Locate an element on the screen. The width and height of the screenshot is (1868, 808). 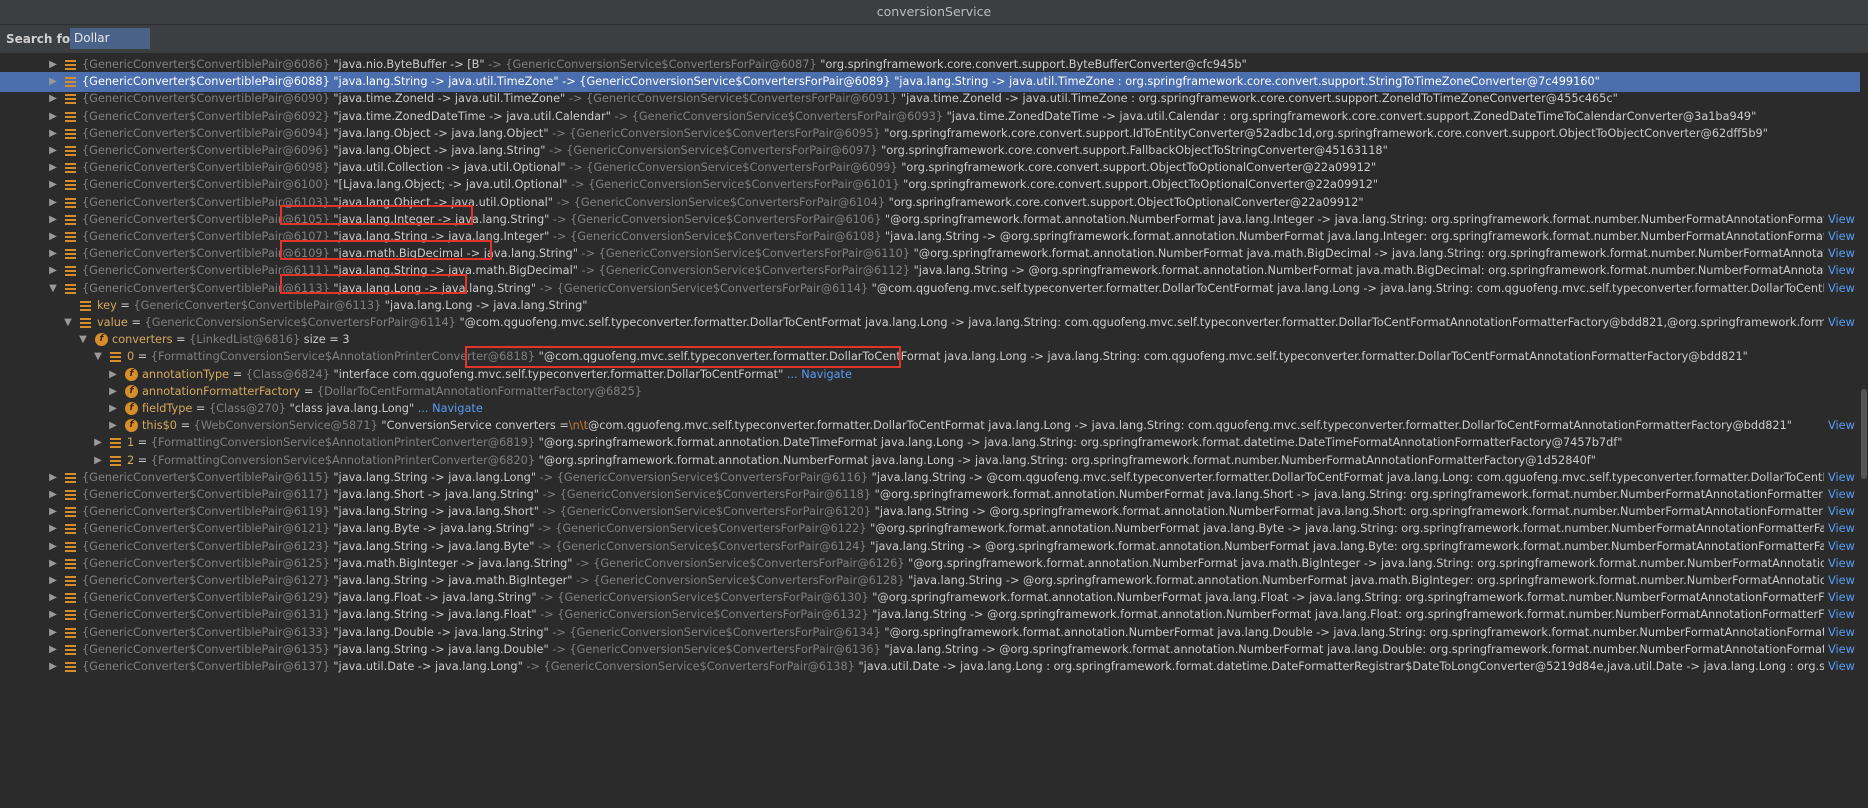
object-value: "java.lang.String -> java.lang.Long" is located at coordinates (435, 477).